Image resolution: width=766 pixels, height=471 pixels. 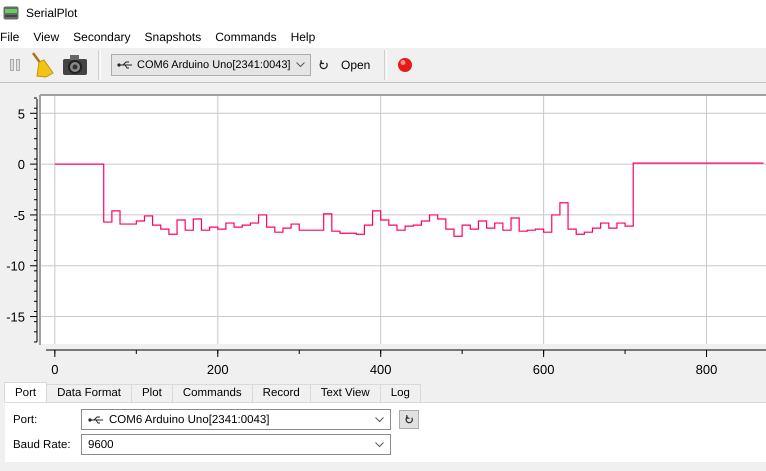 I want to click on x-tick-label: 800, so click(x=707, y=369).